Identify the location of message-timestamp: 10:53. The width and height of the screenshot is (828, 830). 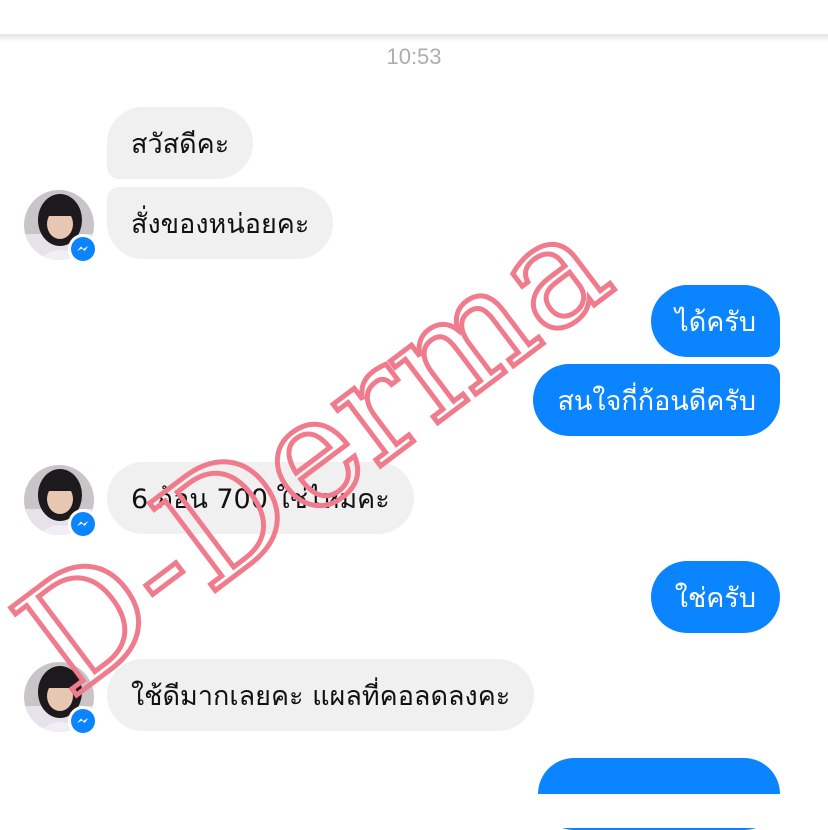
(414, 56).